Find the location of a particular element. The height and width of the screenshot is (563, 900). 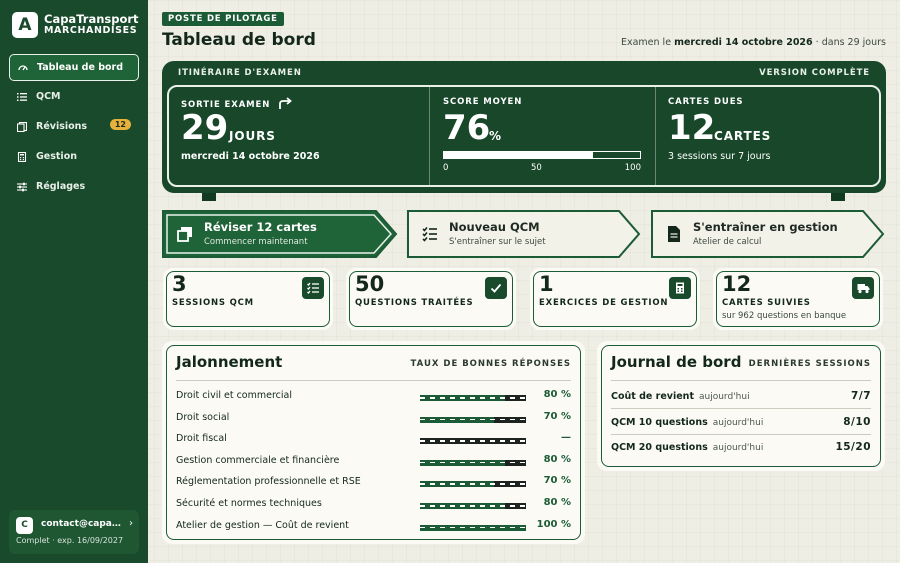

exam-suffix: · dans 29 jours is located at coordinates (849, 42).